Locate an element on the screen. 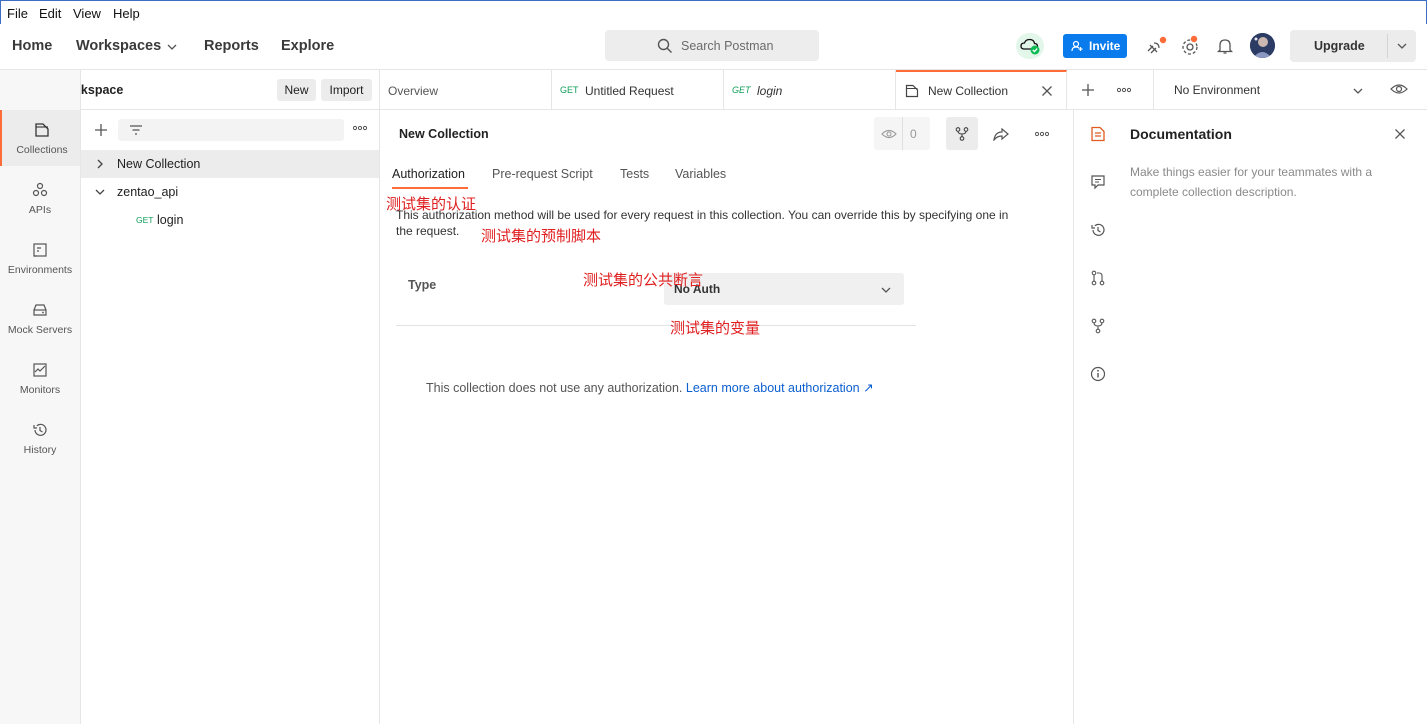  learn-more-link: Learn more about authorization ↗ is located at coordinates (780, 388).